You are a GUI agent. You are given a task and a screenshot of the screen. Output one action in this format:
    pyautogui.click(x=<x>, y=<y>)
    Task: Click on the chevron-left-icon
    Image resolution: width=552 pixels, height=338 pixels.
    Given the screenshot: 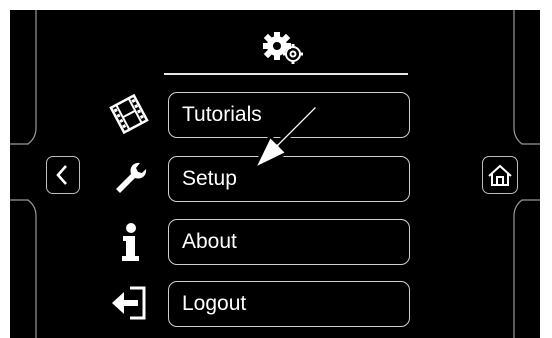 What is the action you would take?
    pyautogui.click(x=61, y=175)
    